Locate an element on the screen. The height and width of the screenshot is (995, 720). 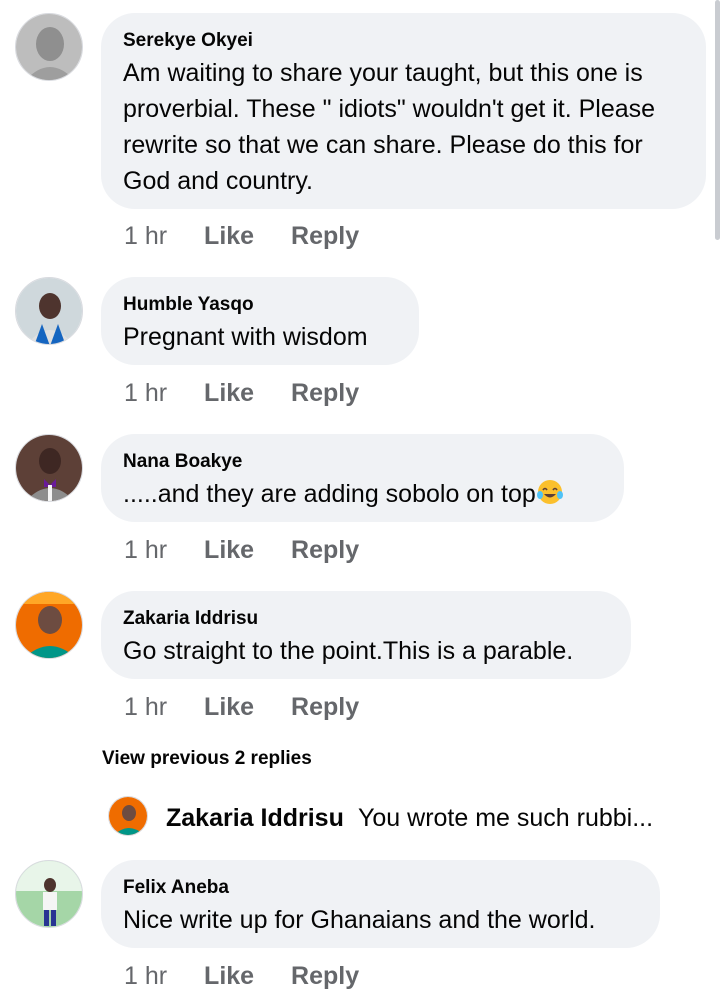
comment-text: Pregnant with wisdom is located at coordinates (245, 337).